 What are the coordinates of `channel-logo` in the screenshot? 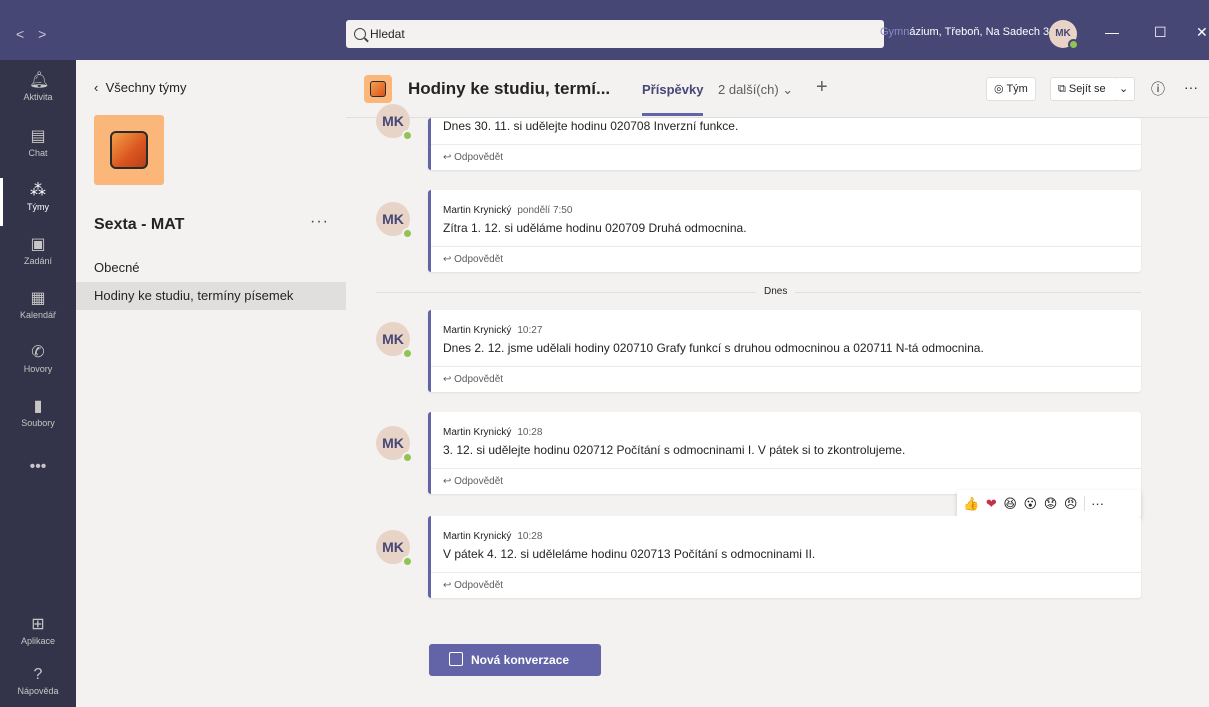 It's located at (378, 89).